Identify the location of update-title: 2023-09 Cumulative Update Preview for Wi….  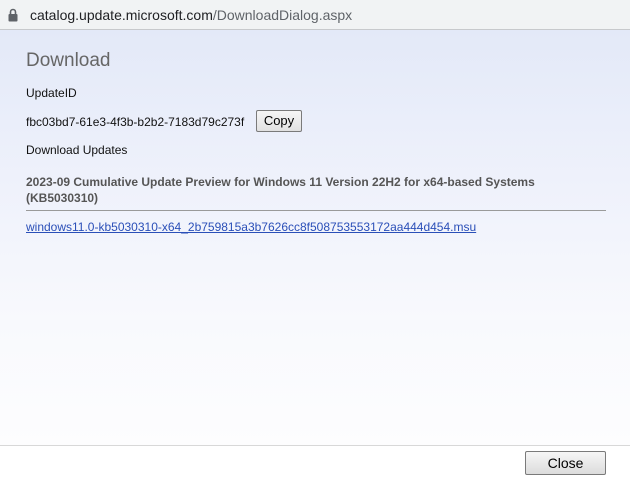
(280, 190).